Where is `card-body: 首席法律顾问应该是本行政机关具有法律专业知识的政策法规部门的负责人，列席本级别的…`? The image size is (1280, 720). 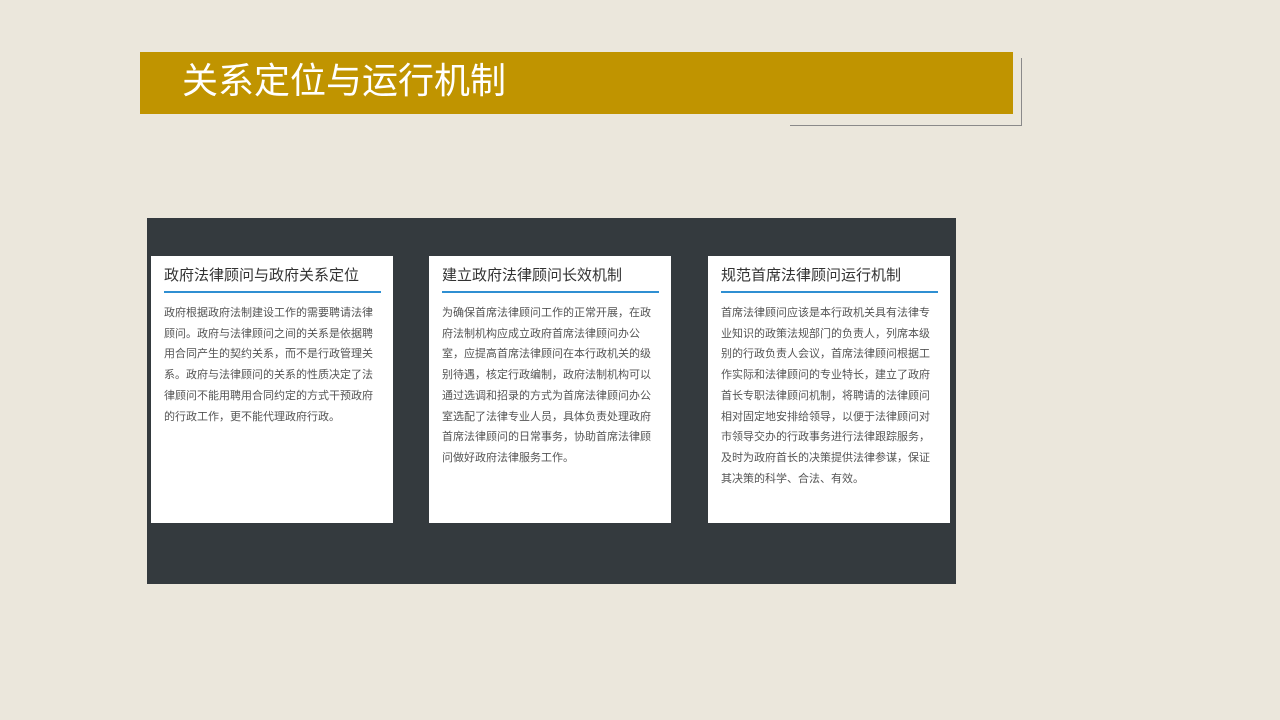 card-body: 首席法律顾问应该是本行政机关具有法律专业知识的政策法规部门的负责人，列席本级别的… is located at coordinates (825, 395).